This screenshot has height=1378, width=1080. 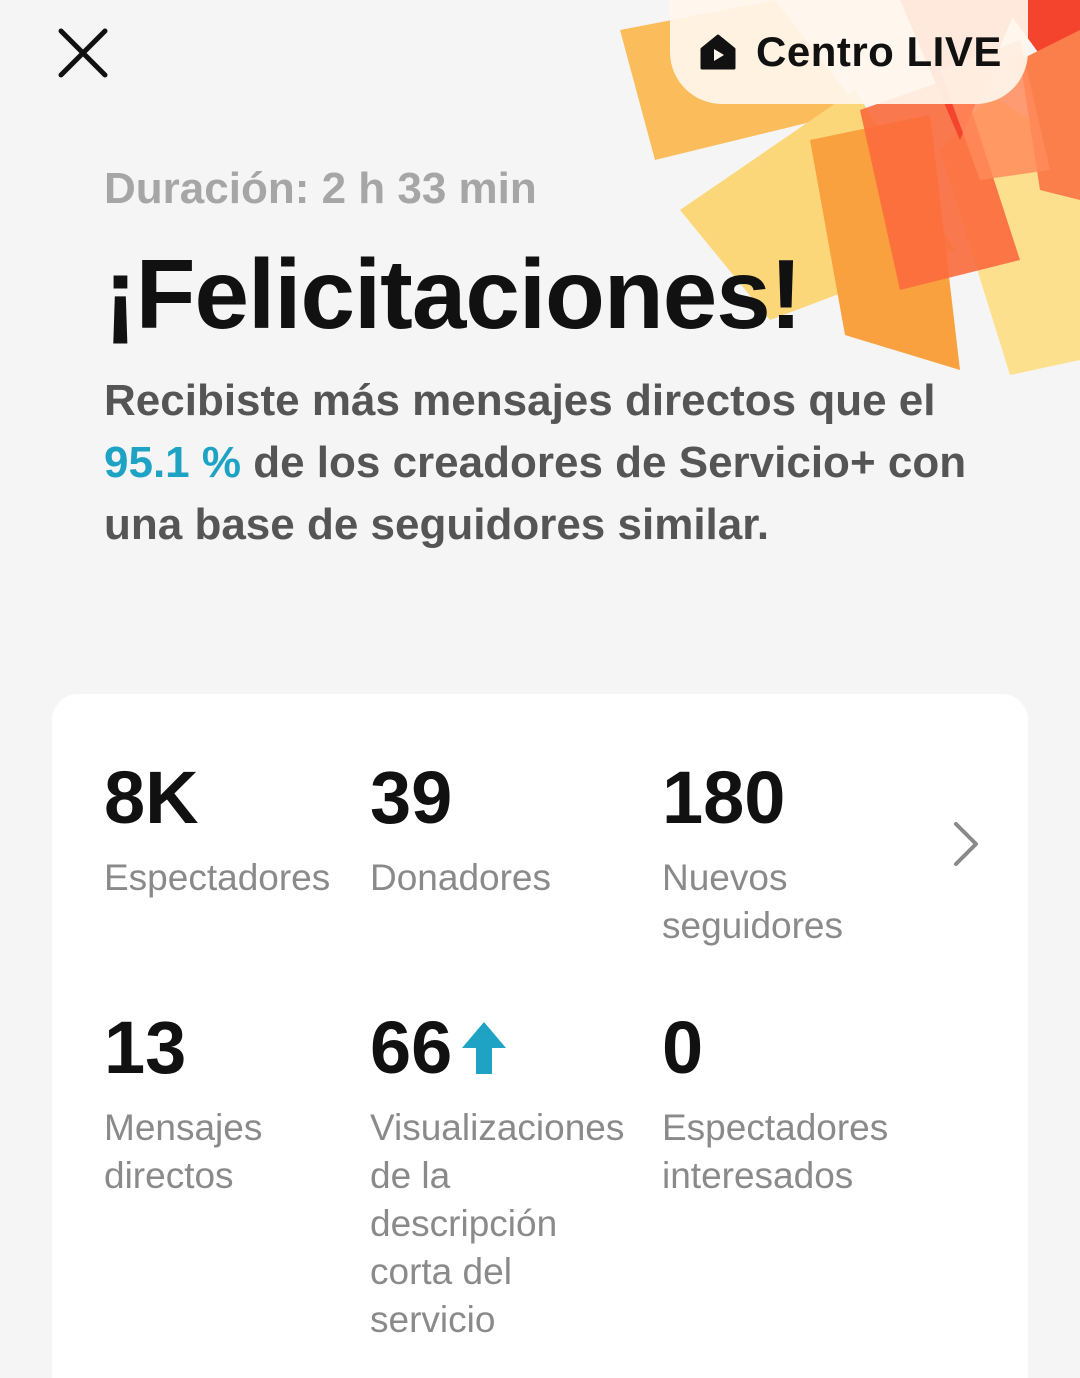 What do you see at coordinates (500, 830) in the screenshot?
I see `stat-donors: 39 Donadores` at bounding box center [500, 830].